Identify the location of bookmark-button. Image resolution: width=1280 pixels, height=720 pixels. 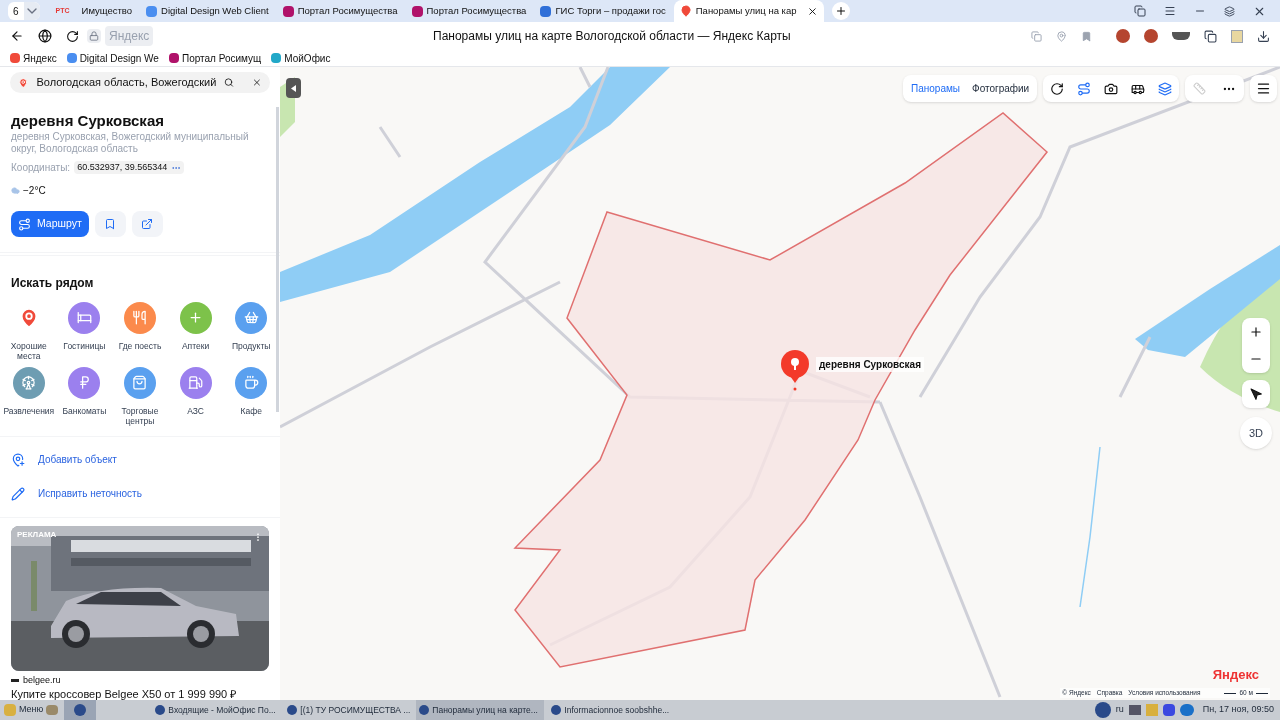
(110, 224).